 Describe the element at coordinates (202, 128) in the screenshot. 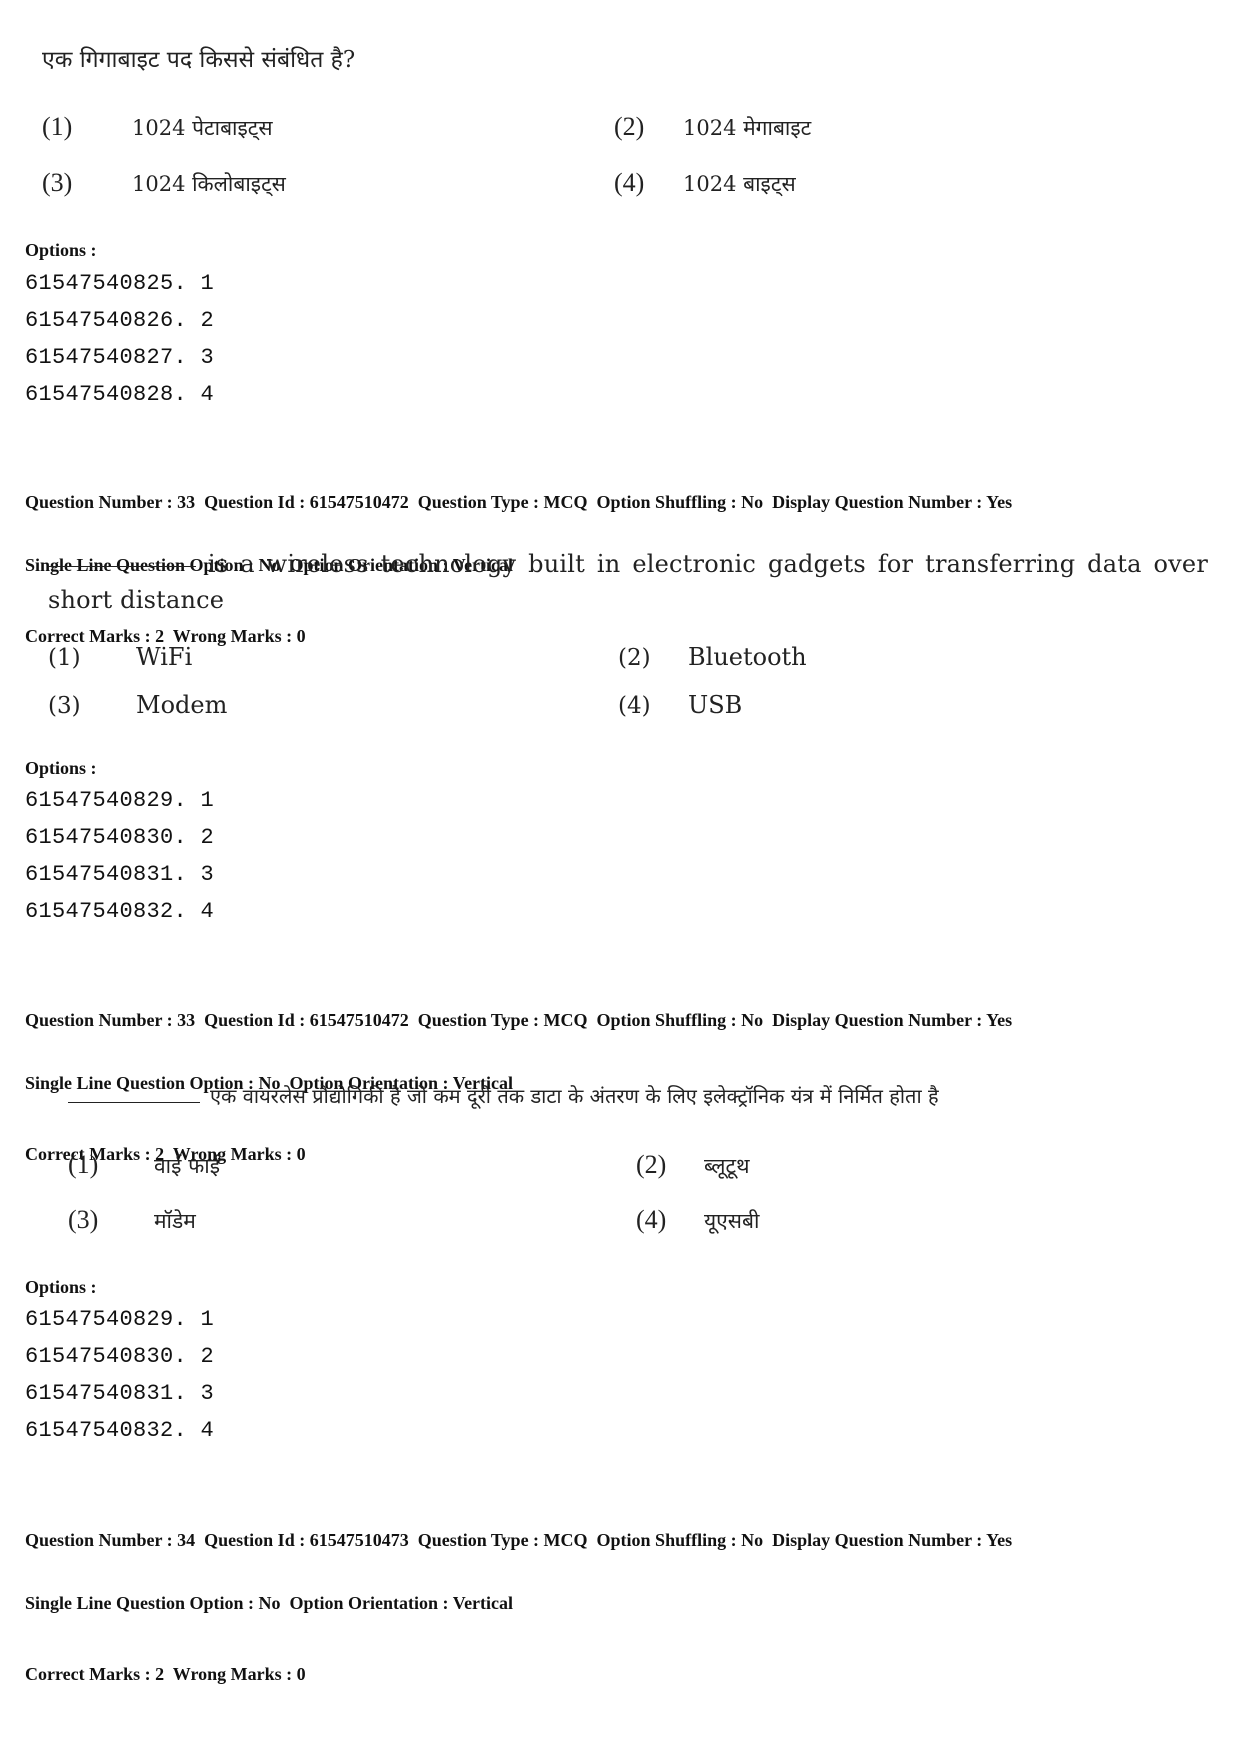

I see `choice-text: 1024 पेटाबाइट्स` at that location.